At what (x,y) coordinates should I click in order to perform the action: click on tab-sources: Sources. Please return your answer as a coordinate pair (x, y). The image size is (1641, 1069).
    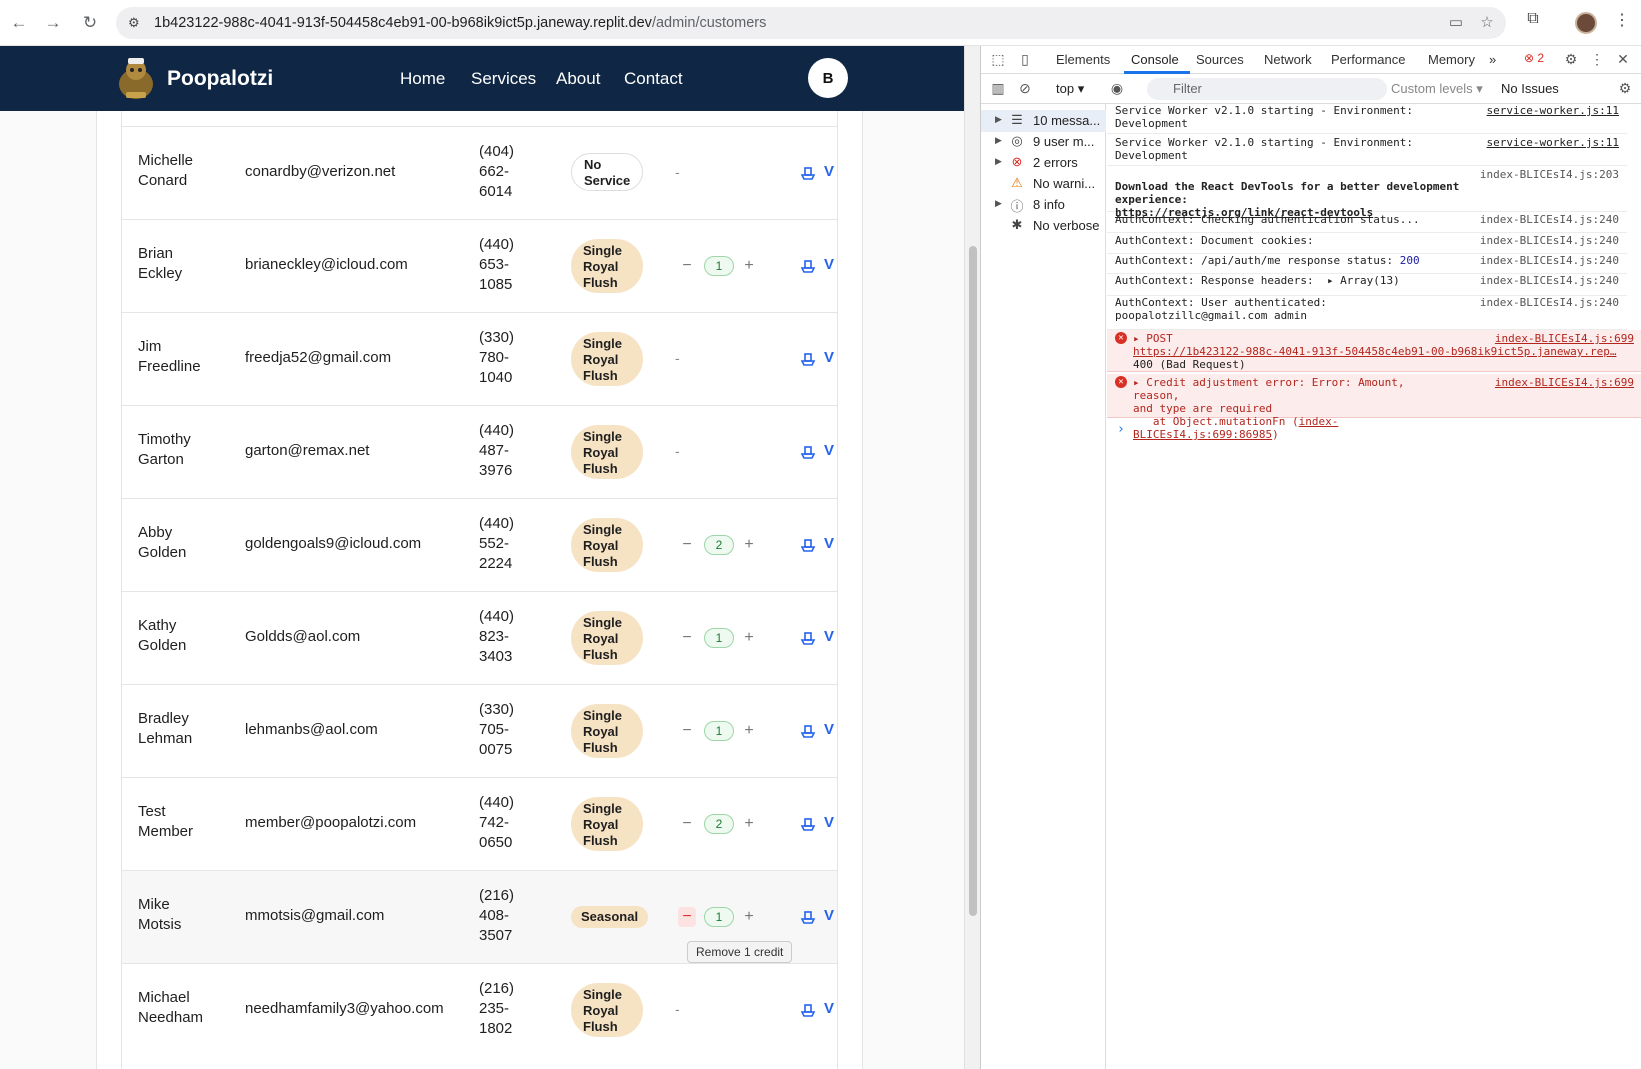
    Looking at the image, I should click on (1220, 59).